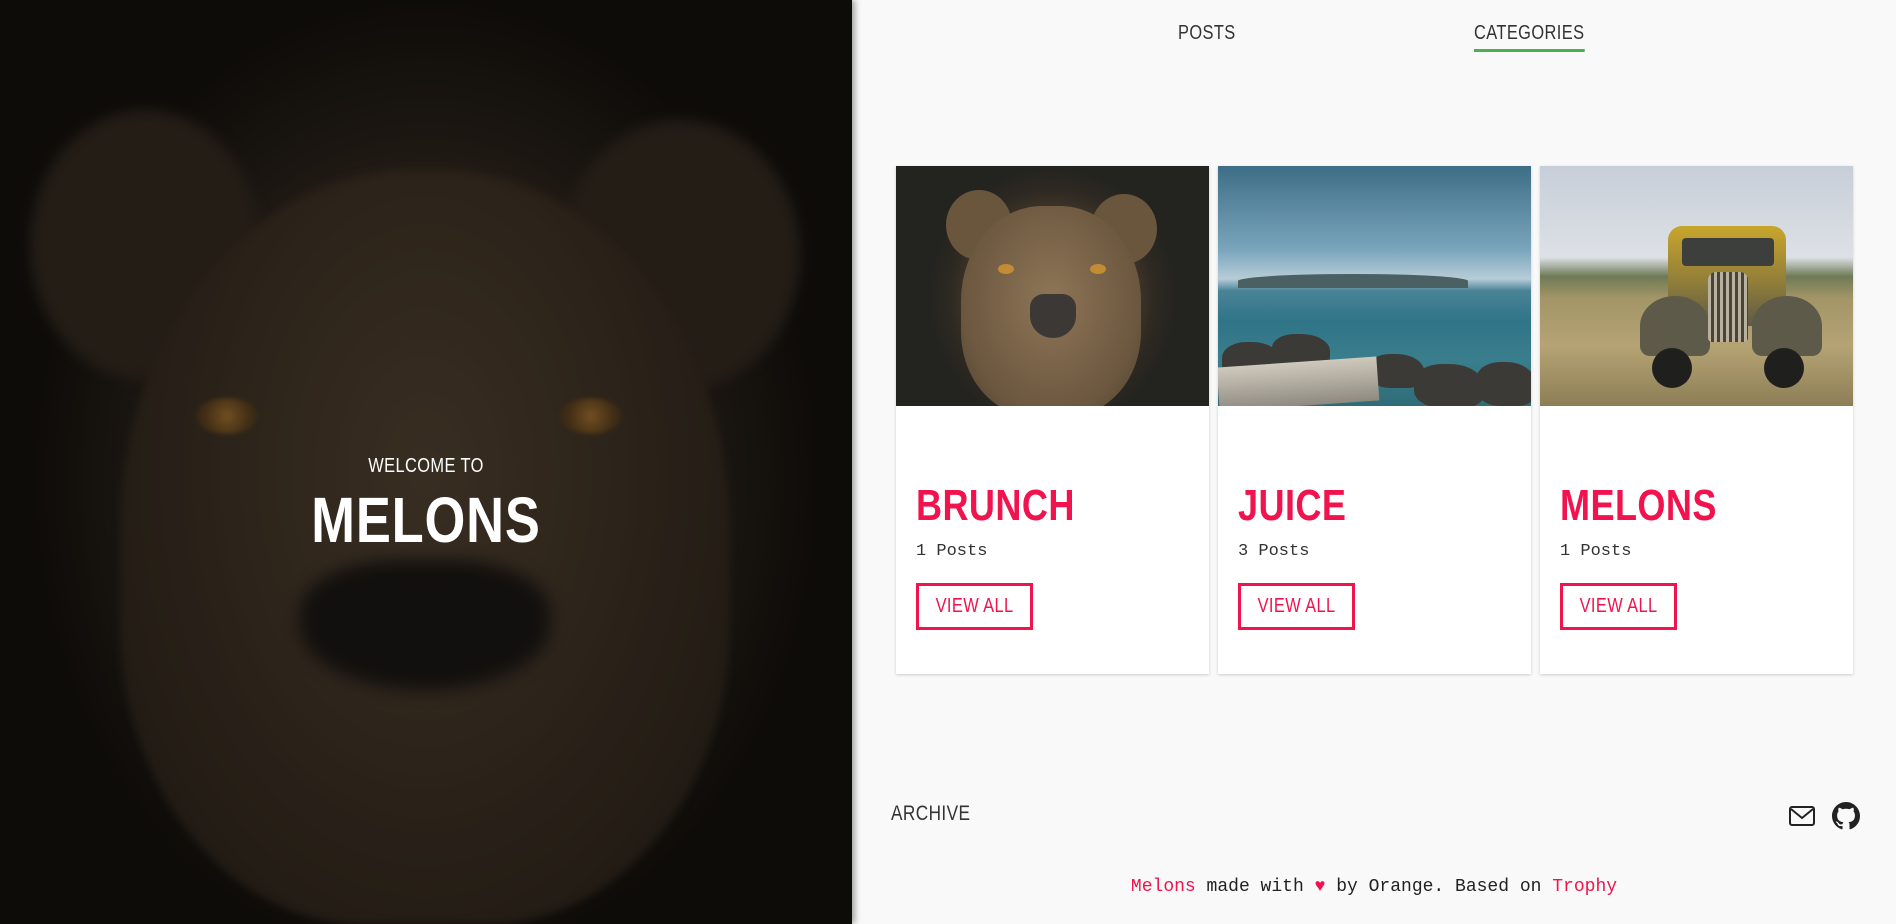 Image resolution: width=1896 pixels, height=924 pixels. Describe the element at coordinates (1028, 506) in the screenshot. I see `category-title: BRUNCH` at that location.